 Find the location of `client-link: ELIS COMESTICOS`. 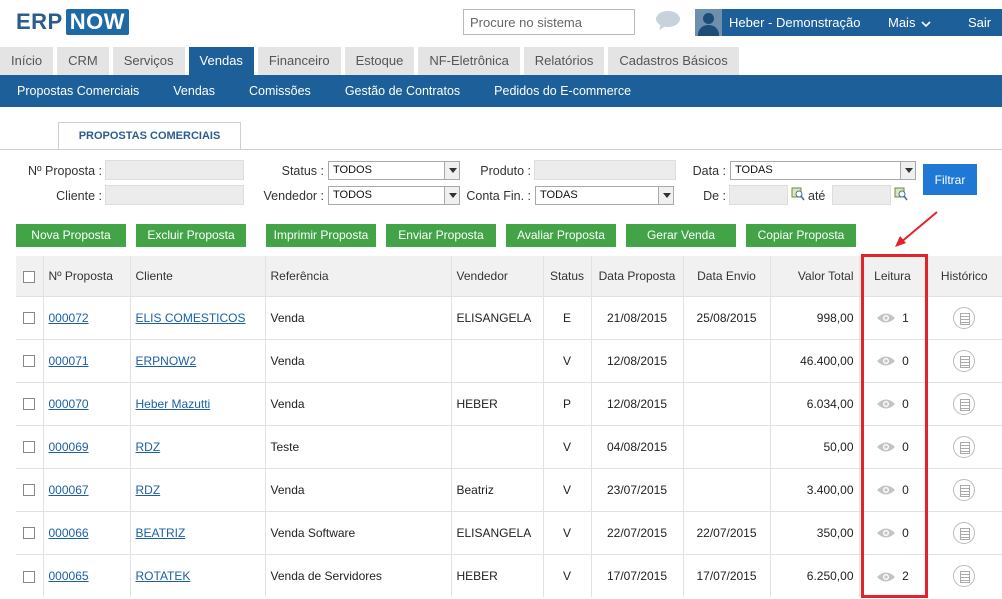

client-link: ELIS COMESTICOS is located at coordinates (191, 318).